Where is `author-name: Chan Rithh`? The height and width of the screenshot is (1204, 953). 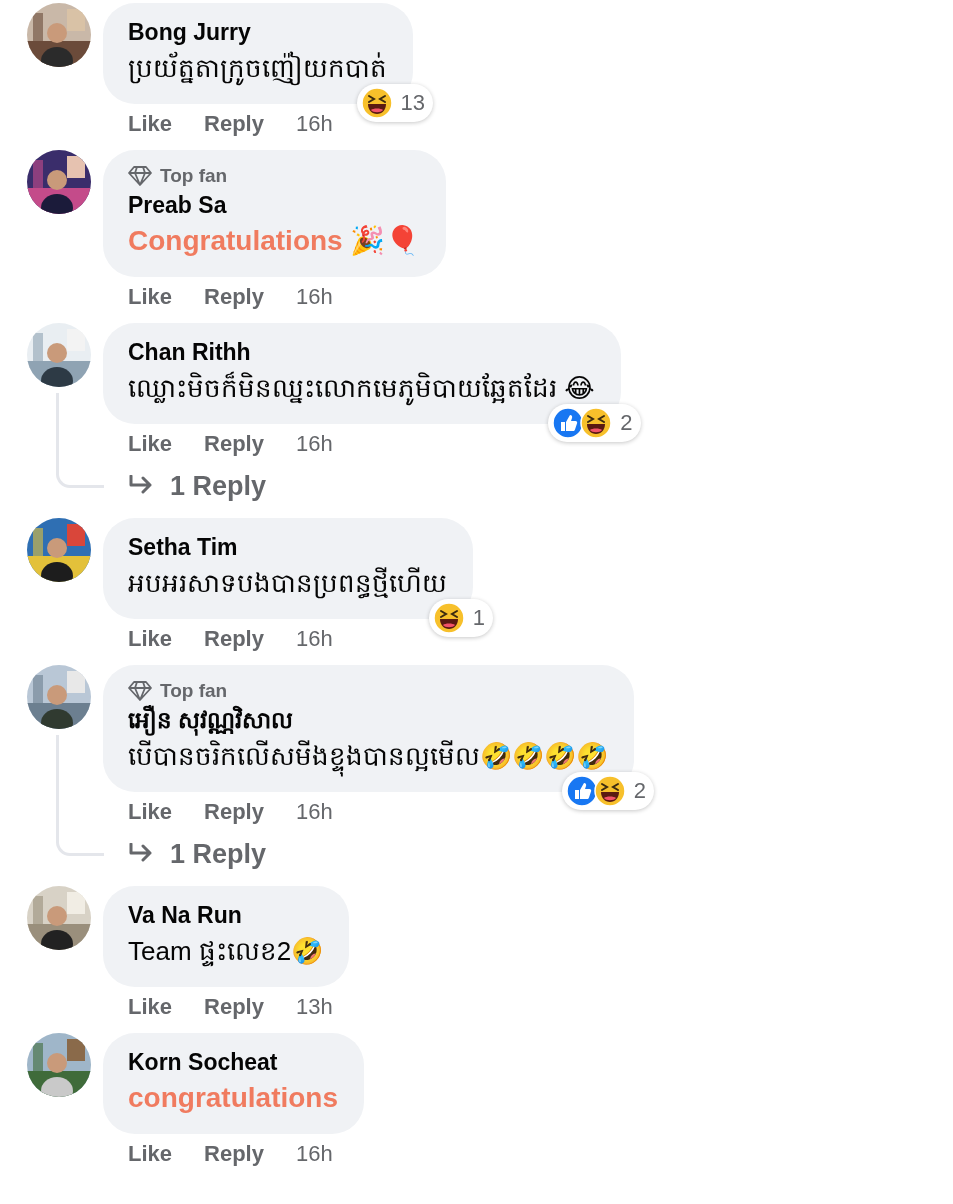
author-name: Chan Rithh is located at coordinates (361, 352).